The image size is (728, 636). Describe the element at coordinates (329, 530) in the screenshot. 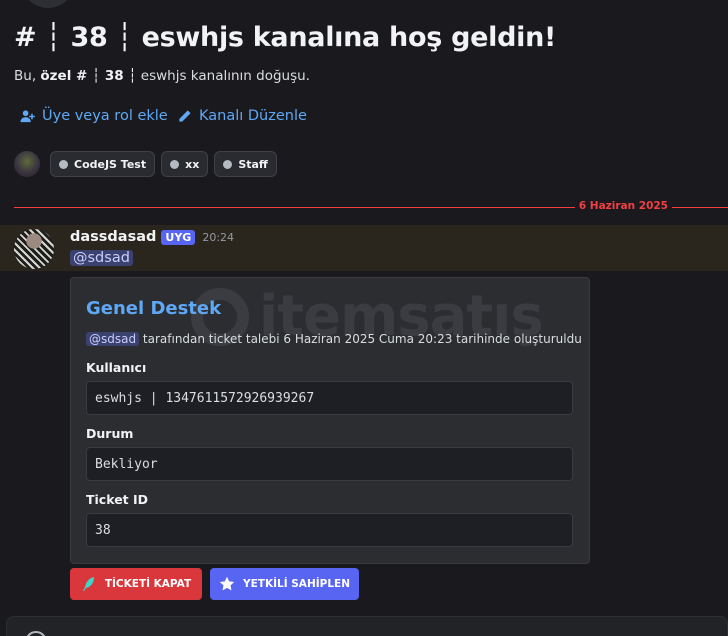

I see `field-value-ticket-id: 38` at that location.